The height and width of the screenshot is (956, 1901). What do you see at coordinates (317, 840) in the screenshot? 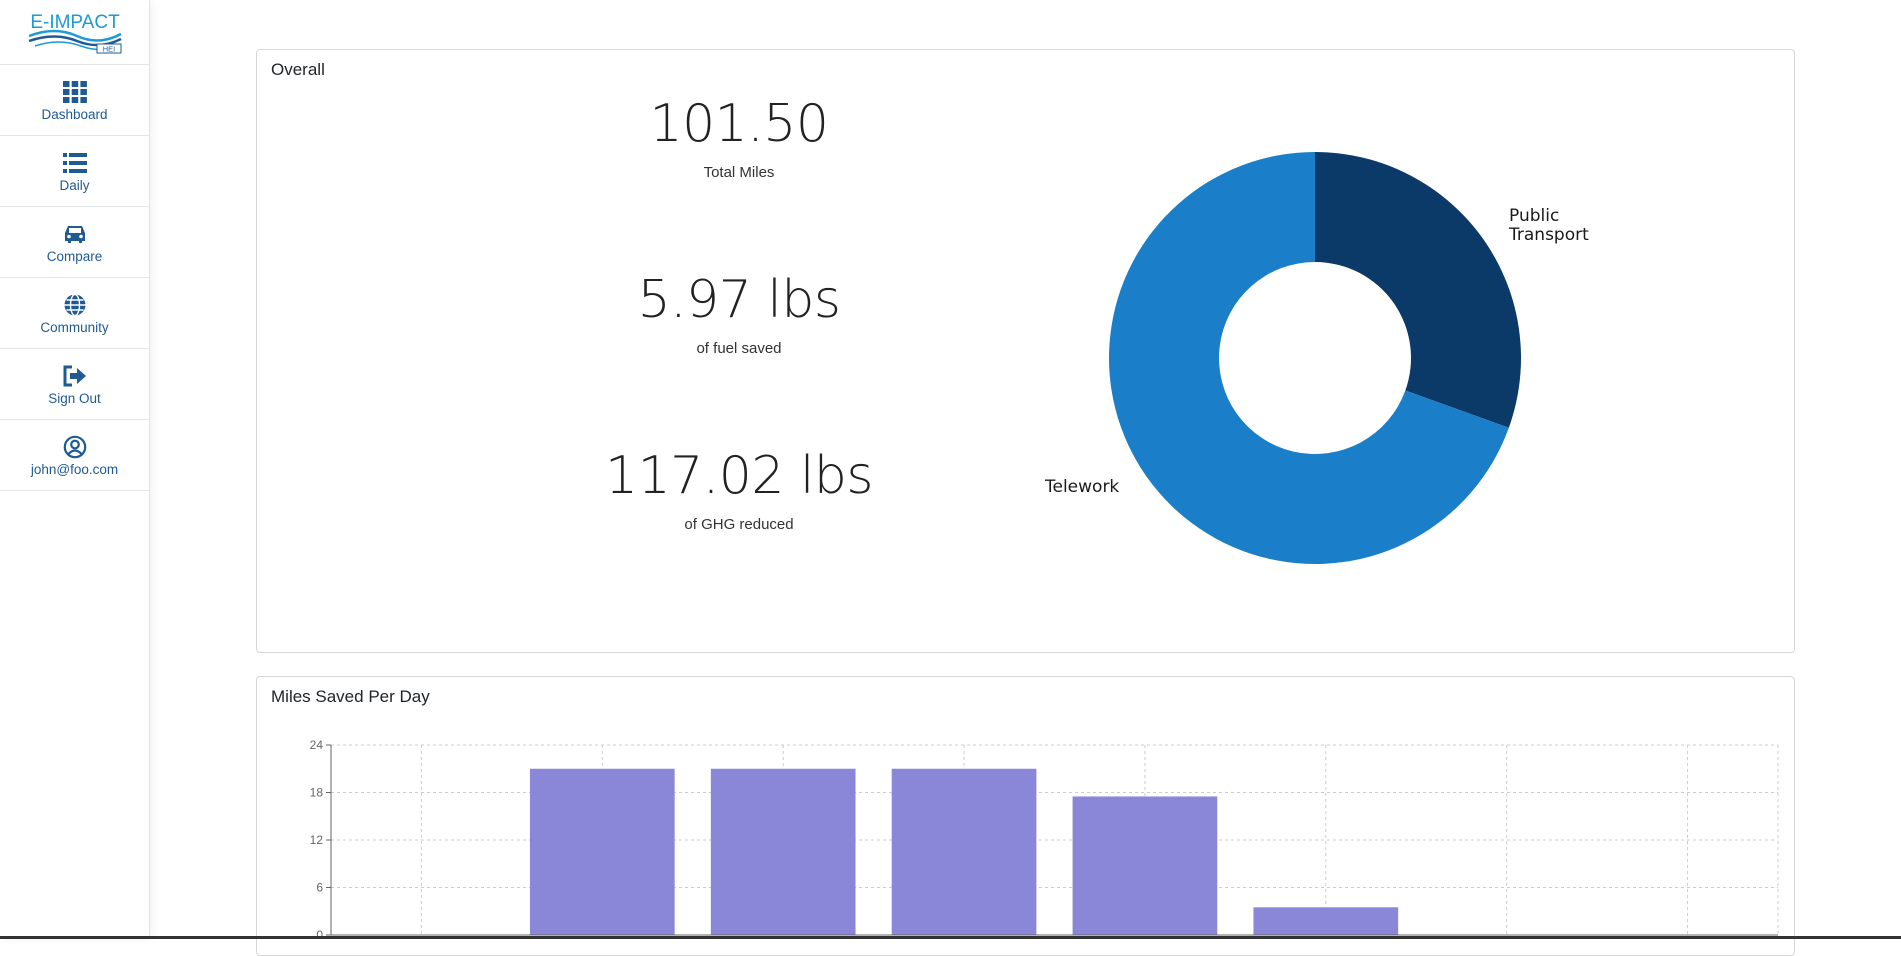
I see `y-tick-label: 12` at bounding box center [317, 840].